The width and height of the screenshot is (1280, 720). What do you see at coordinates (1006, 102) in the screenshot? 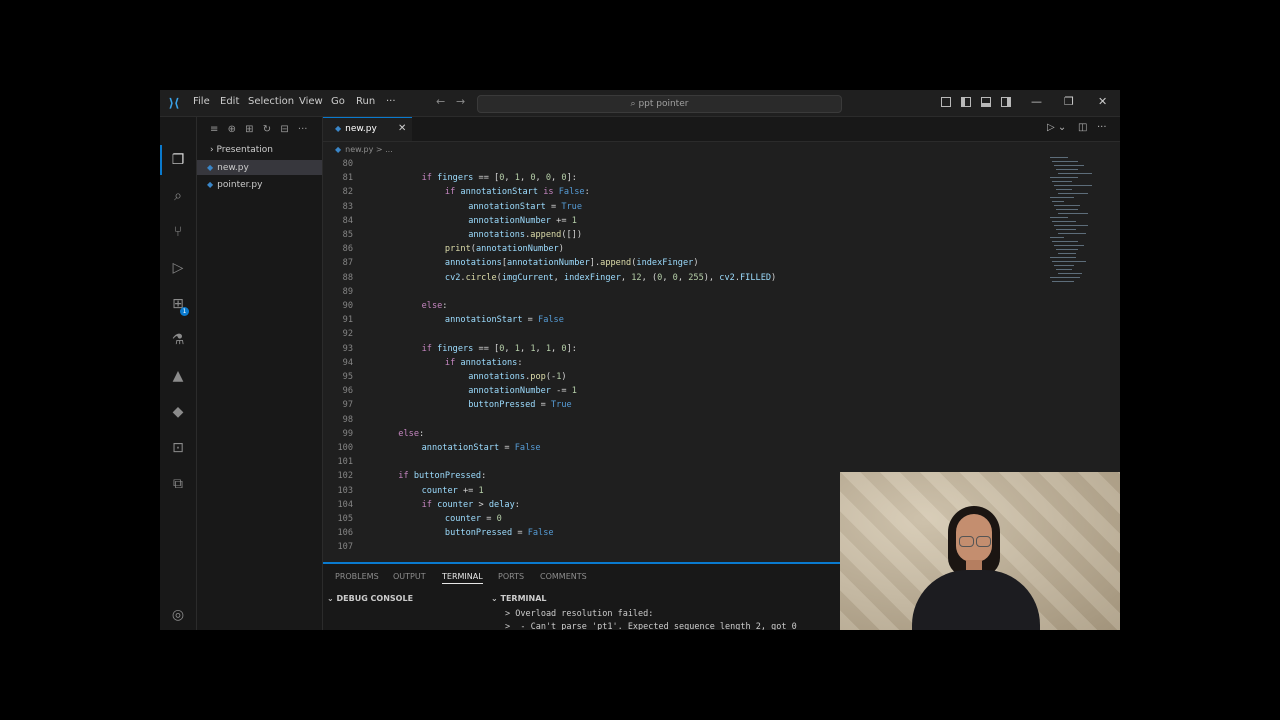
I see `toggle-secondary-sidebar-icon` at bounding box center [1006, 102].